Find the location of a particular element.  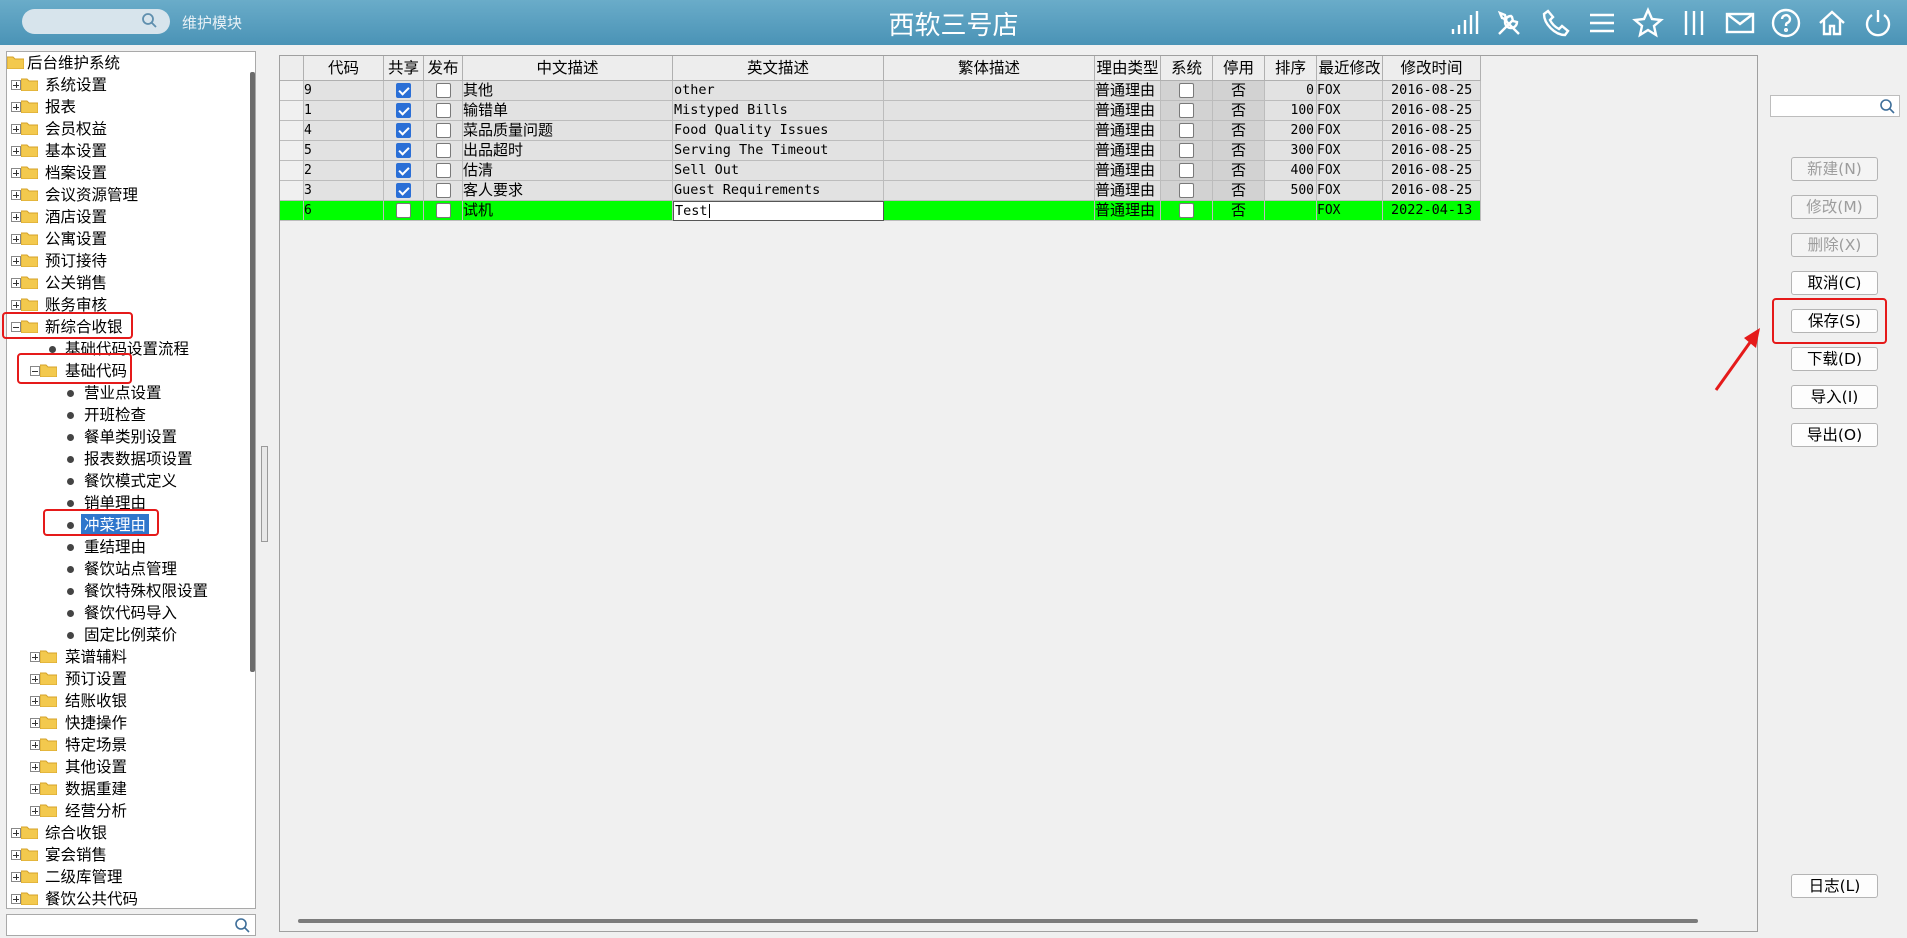

cell-code: 9 is located at coordinates (344, 91).